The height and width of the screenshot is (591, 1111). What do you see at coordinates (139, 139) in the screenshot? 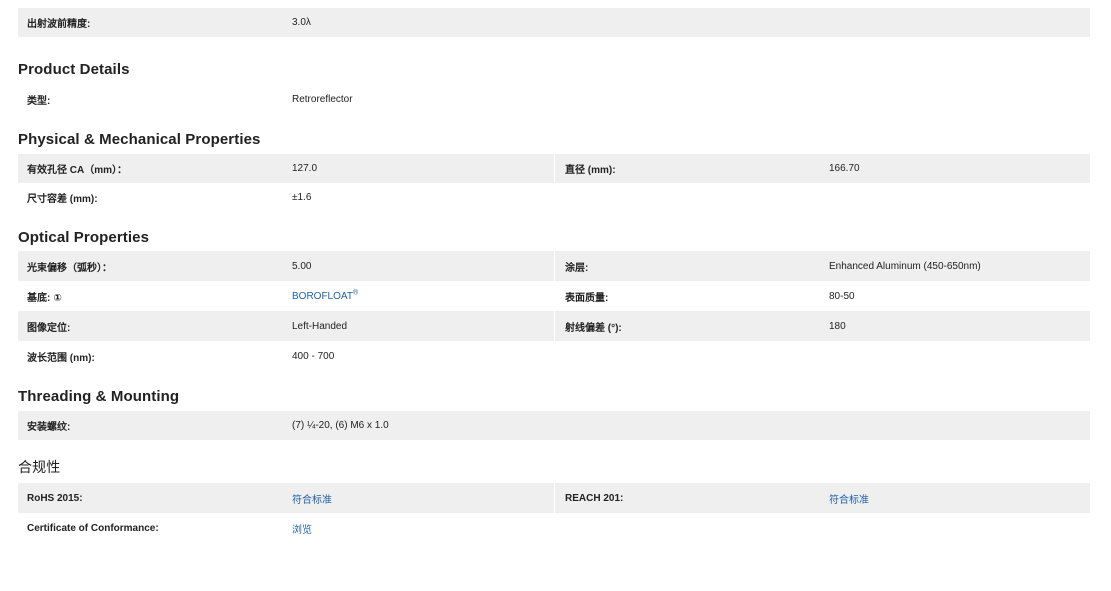
I see `section-title-physical: Physical & Mechanical Properties` at bounding box center [139, 139].